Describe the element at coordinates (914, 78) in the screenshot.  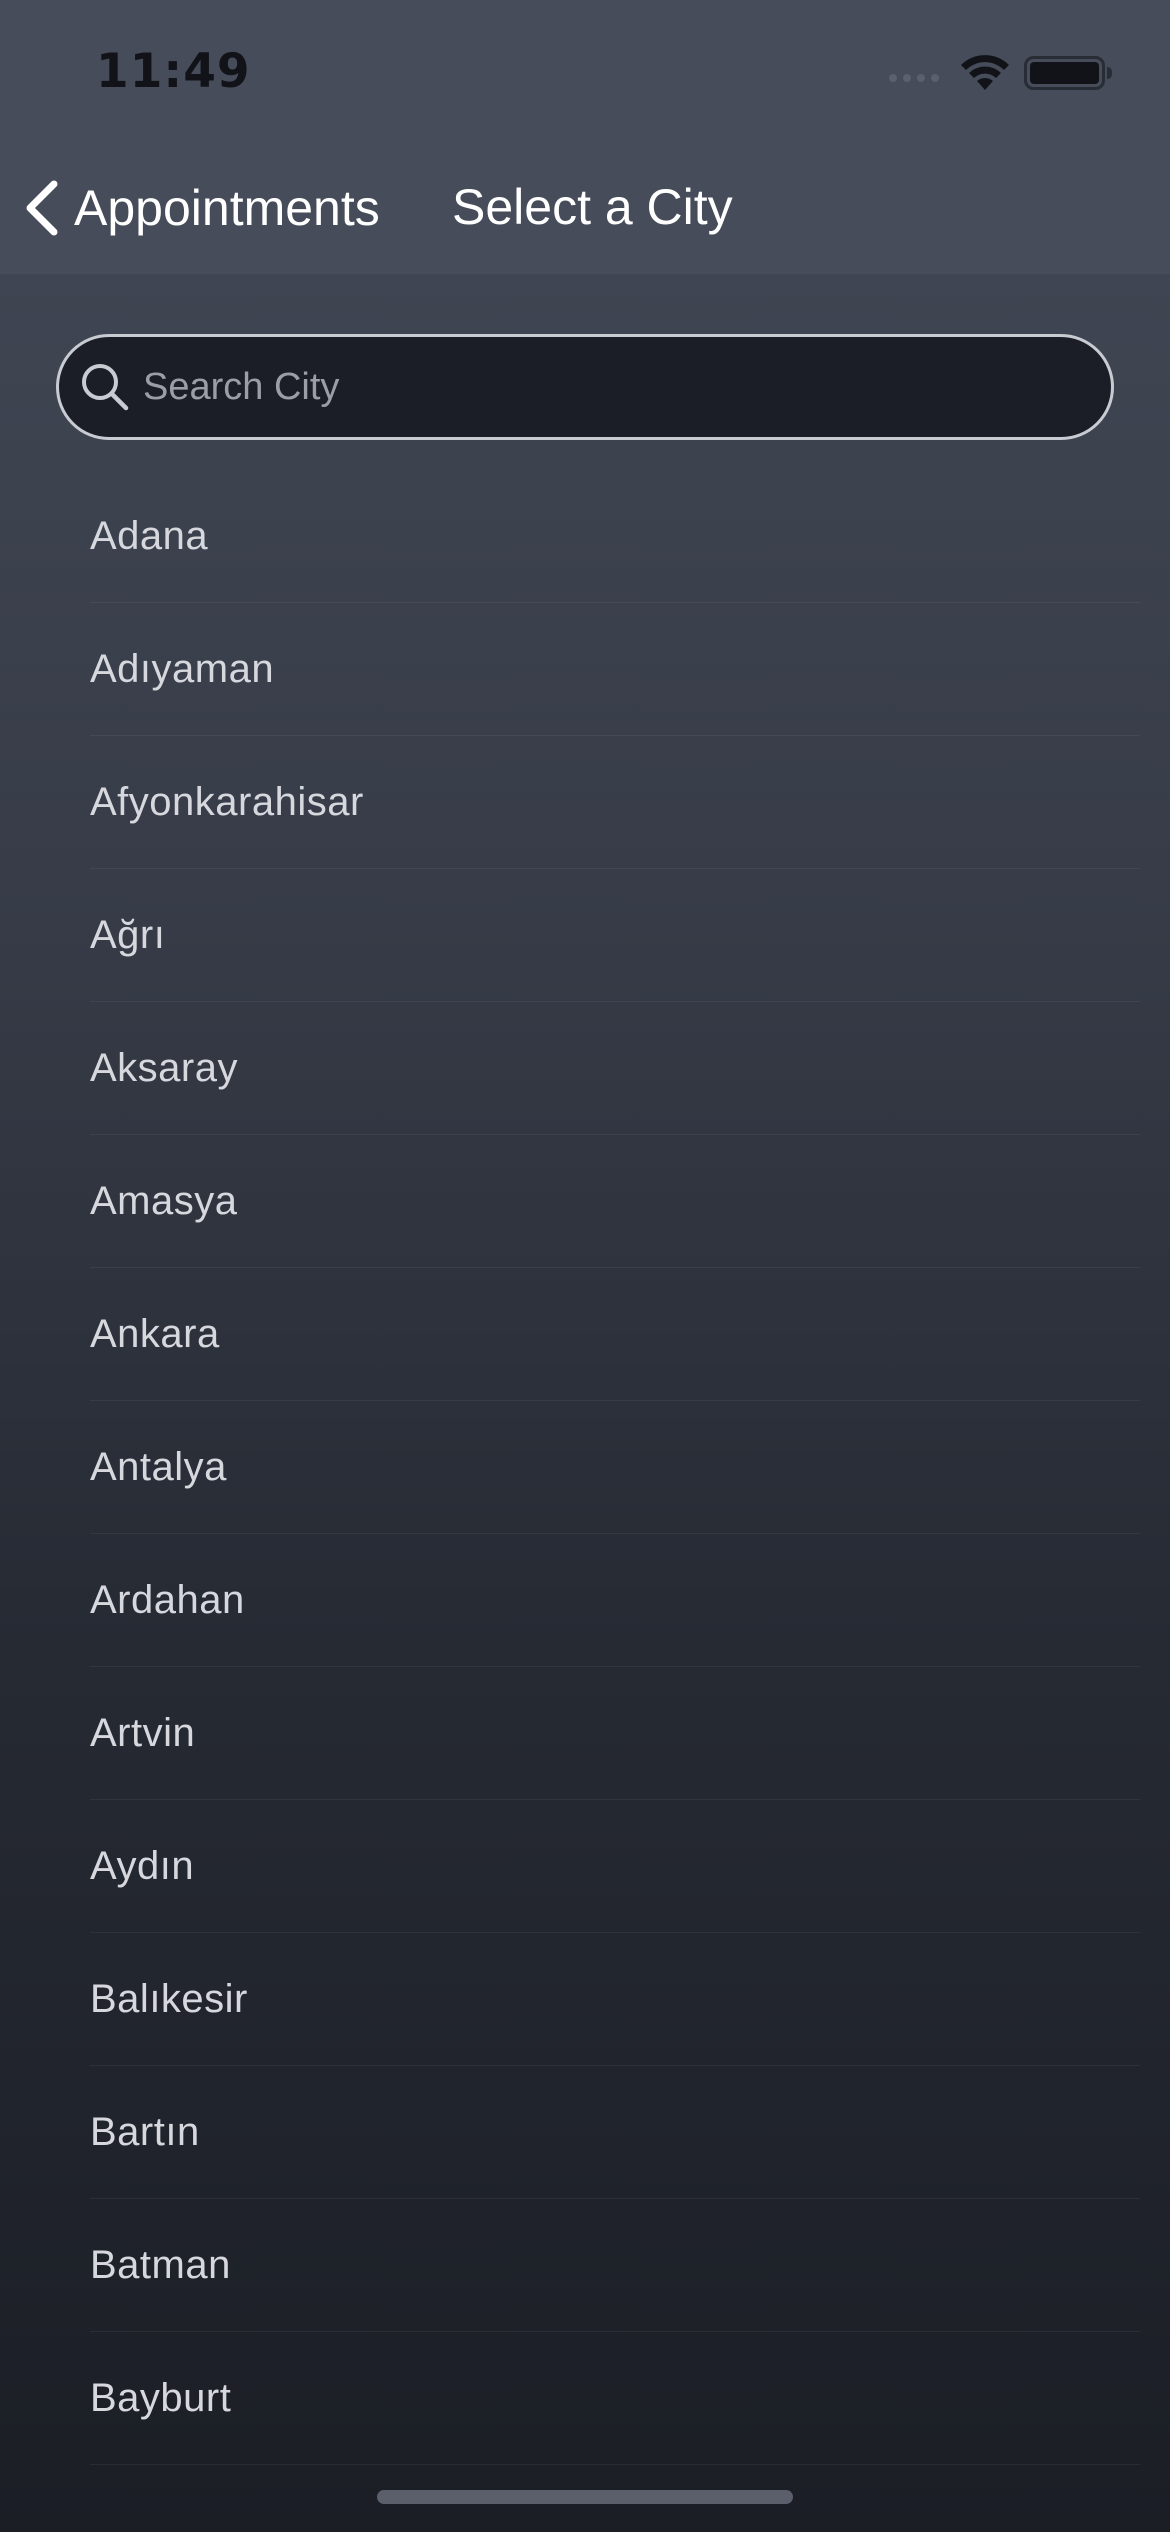
I see `signal-icon` at that location.